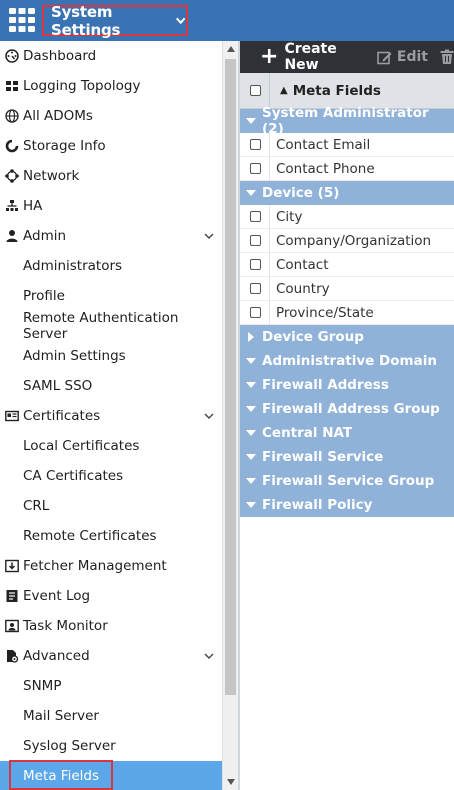 Image resolution: width=454 pixels, height=790 pixels. I want to click on sidebar-item-ha: HA, so click(111, 206).